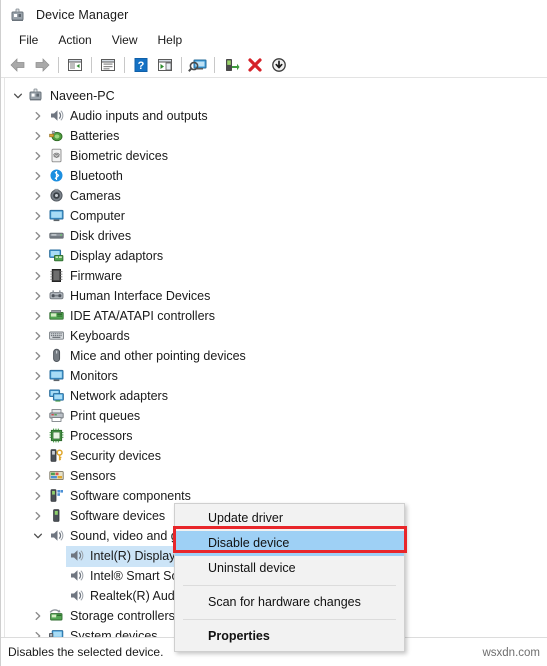 The width and height of the screenshot is (547, 666). I want to click on tree-item-label: Computer, so click(97, 215).